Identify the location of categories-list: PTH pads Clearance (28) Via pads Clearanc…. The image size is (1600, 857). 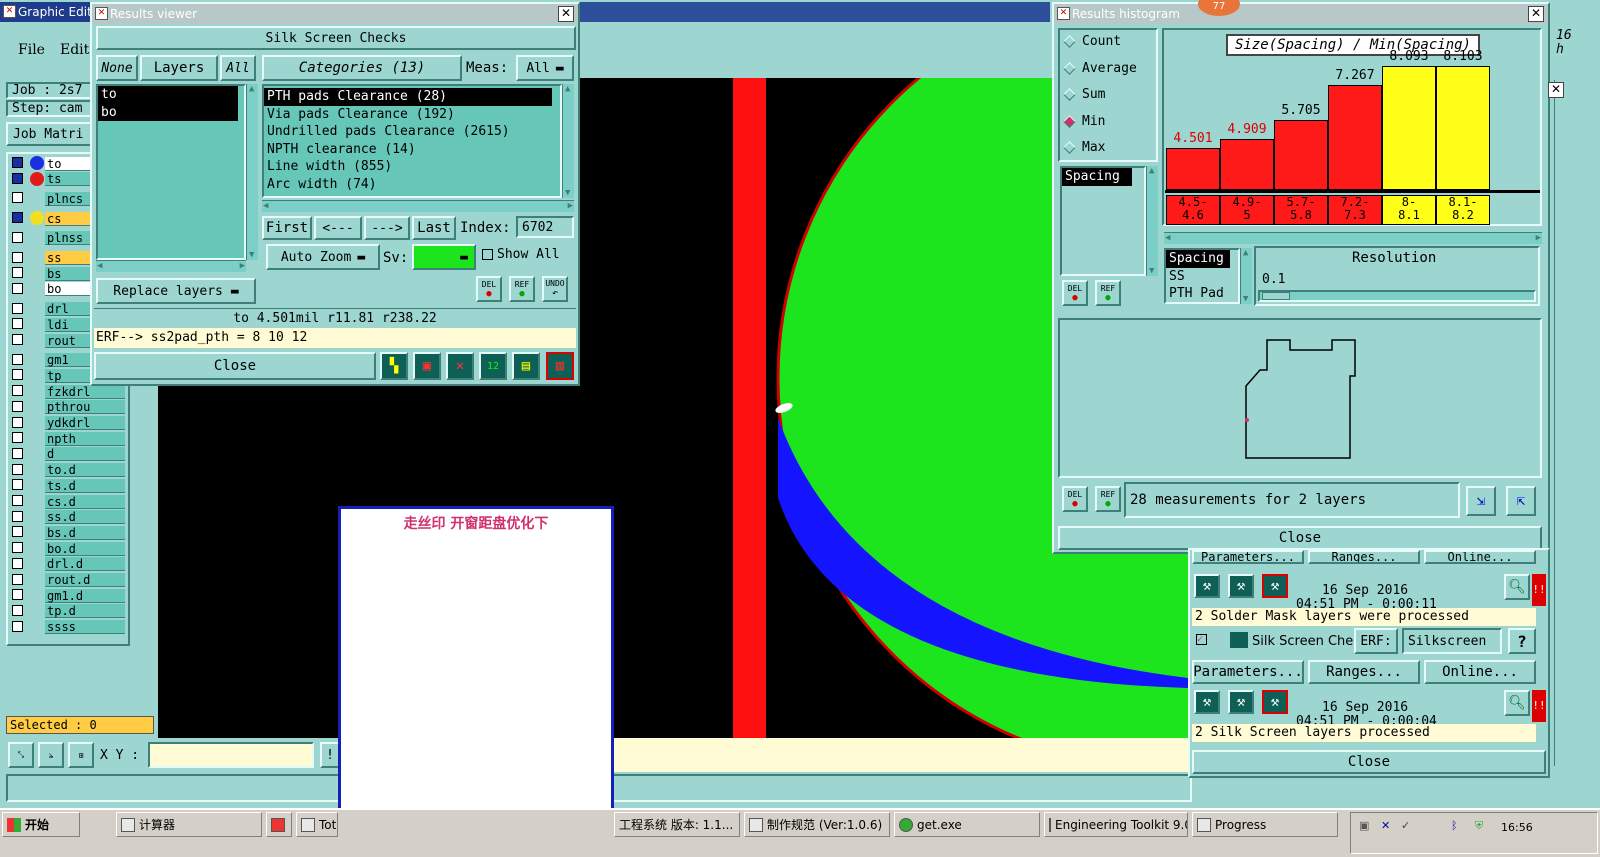
(412, 141).